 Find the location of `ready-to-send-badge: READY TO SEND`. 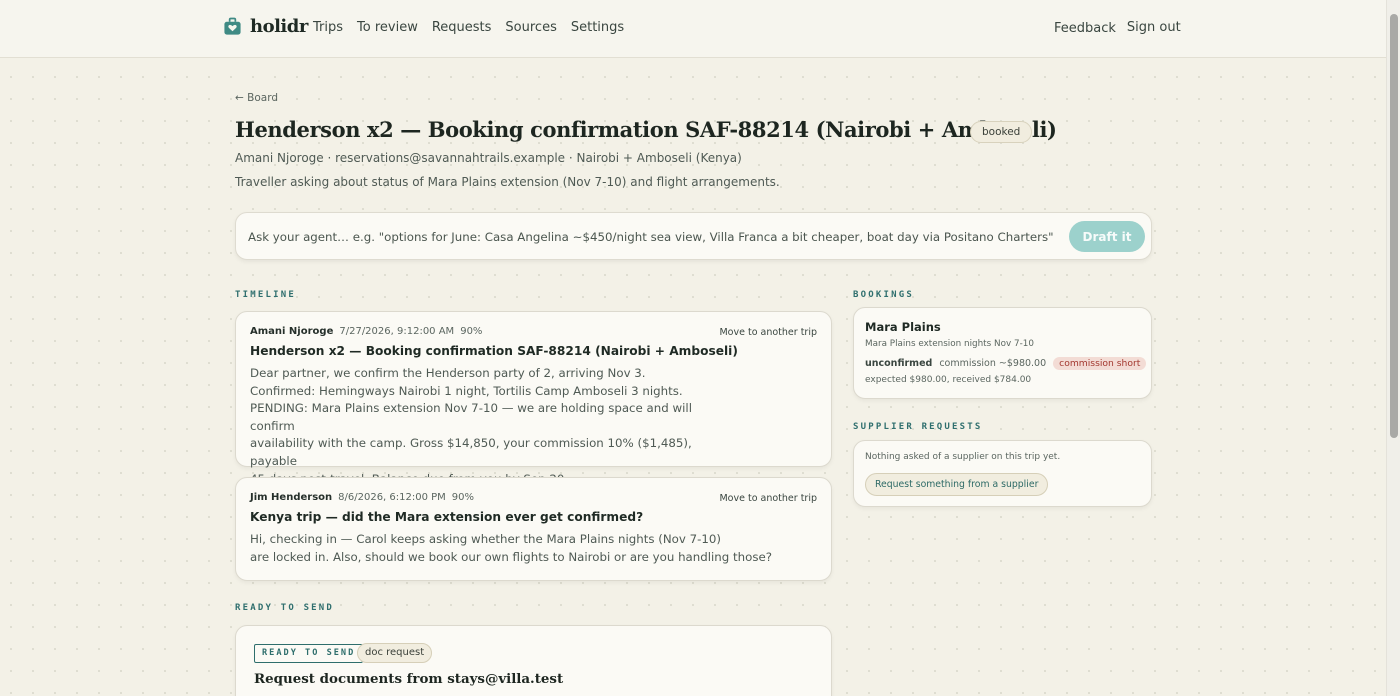

ready-to-send-badge: READY TO SEND is located at coordinates (309, 653).